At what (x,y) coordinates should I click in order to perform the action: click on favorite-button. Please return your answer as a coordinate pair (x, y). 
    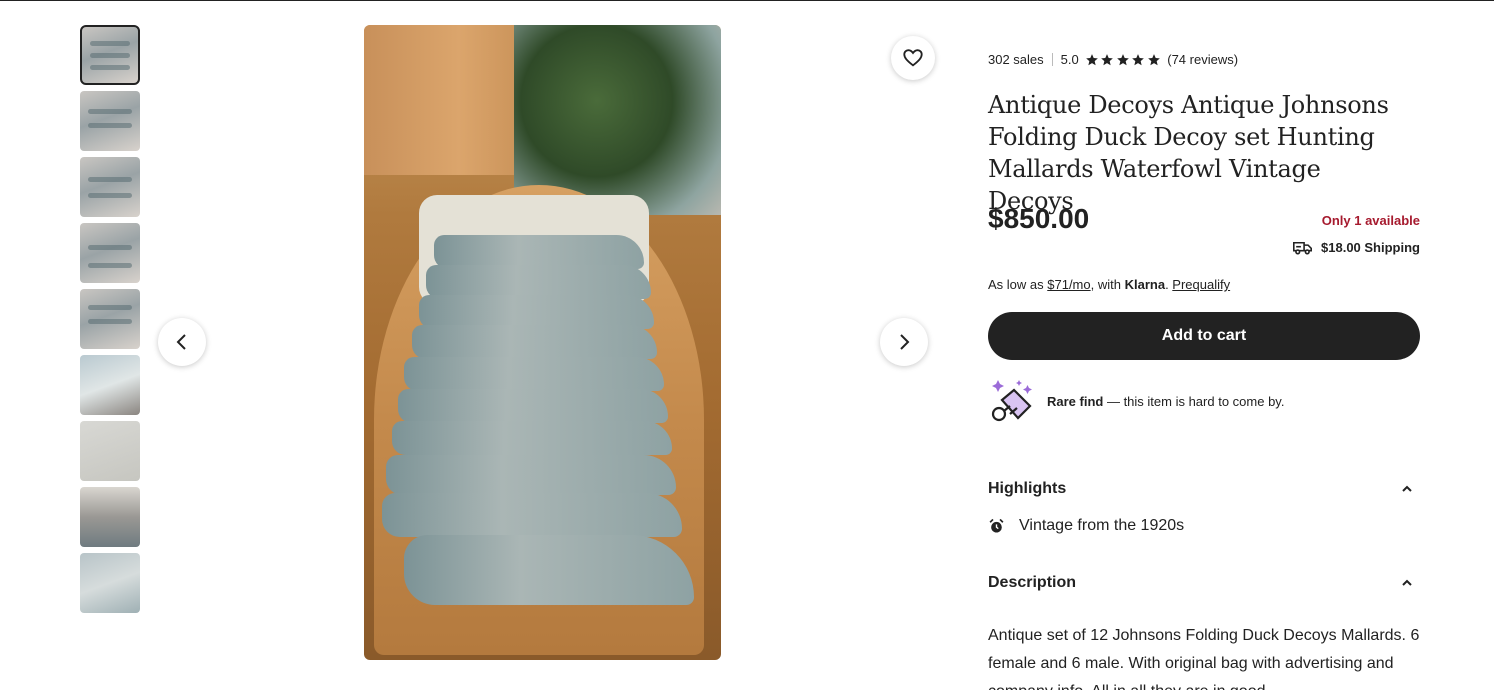
    Looking at the image, I should click on (913, 58).